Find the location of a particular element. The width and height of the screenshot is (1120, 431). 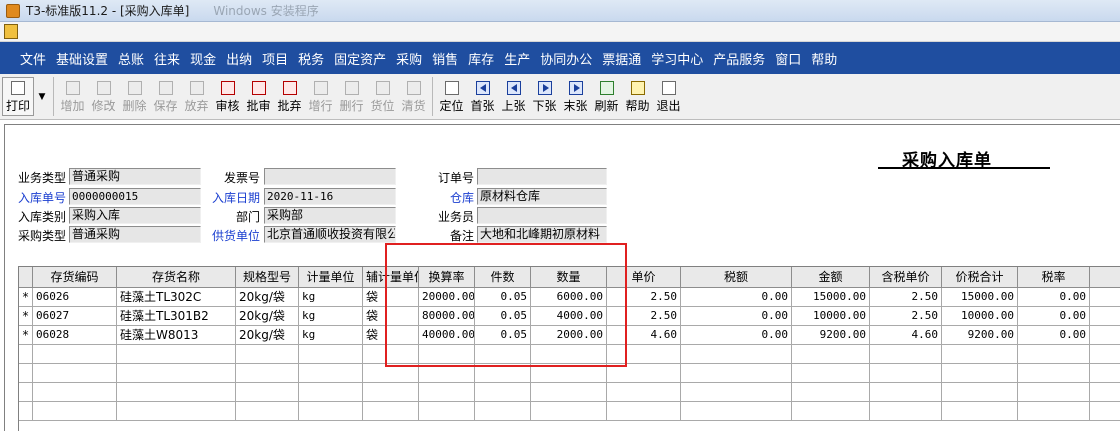

inbound-category-field: 采购入库 is located at coordinates (135, 215).